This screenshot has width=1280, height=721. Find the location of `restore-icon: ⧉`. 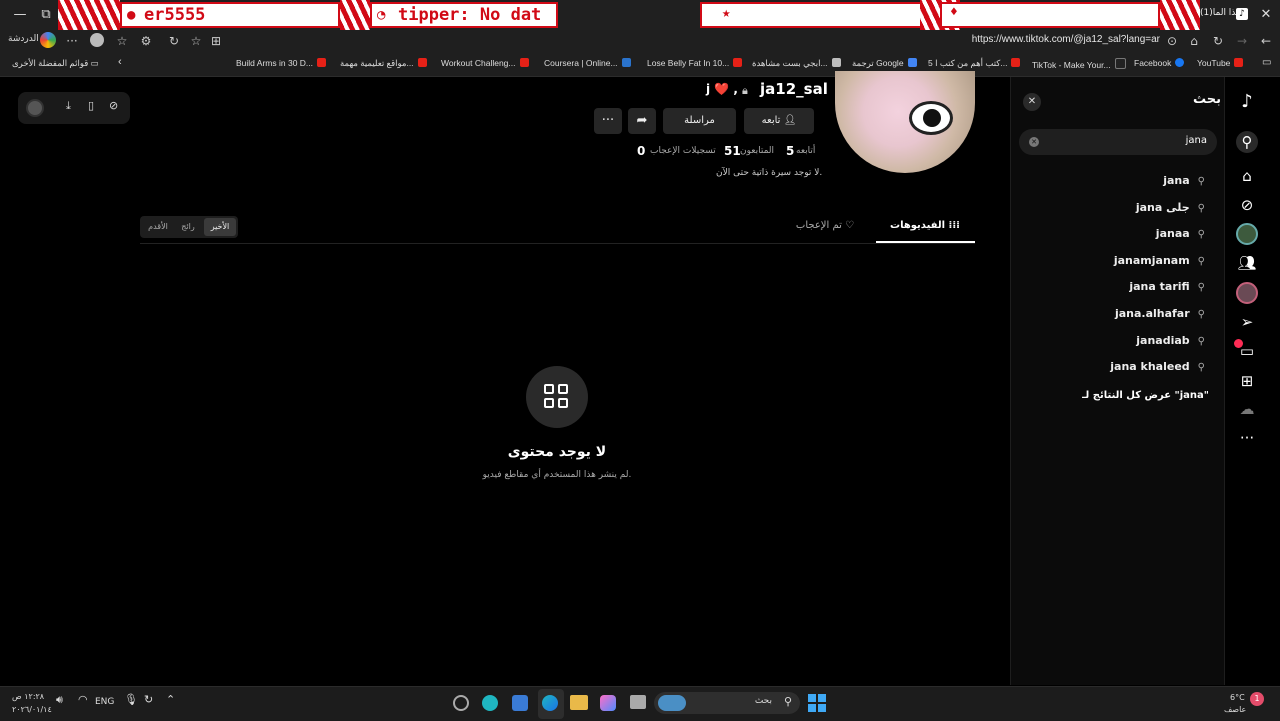

restore-icon: ⧉ is located at coordinates (46, 15).